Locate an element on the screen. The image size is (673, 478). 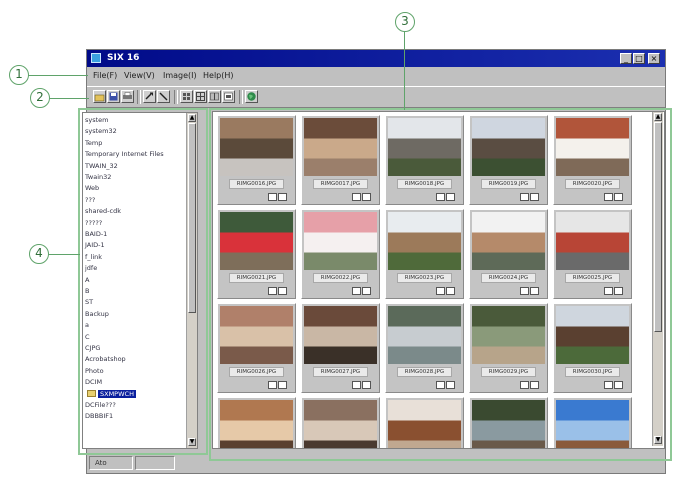
status-pane is located at coordinates (155, 463).